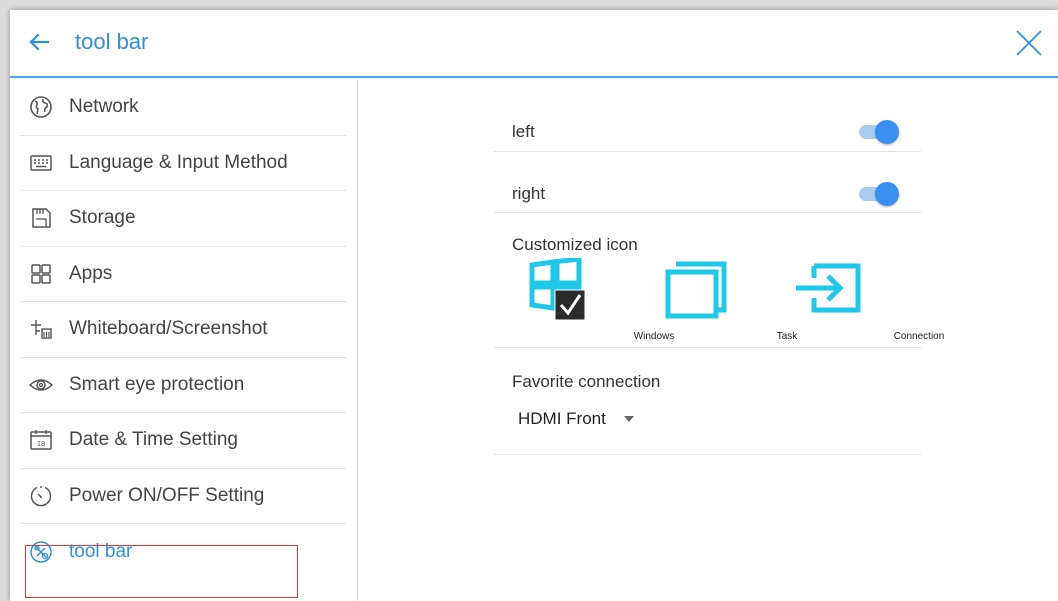  I want to click on favorite-connection-label: Favorite connection, so click(586, 381).